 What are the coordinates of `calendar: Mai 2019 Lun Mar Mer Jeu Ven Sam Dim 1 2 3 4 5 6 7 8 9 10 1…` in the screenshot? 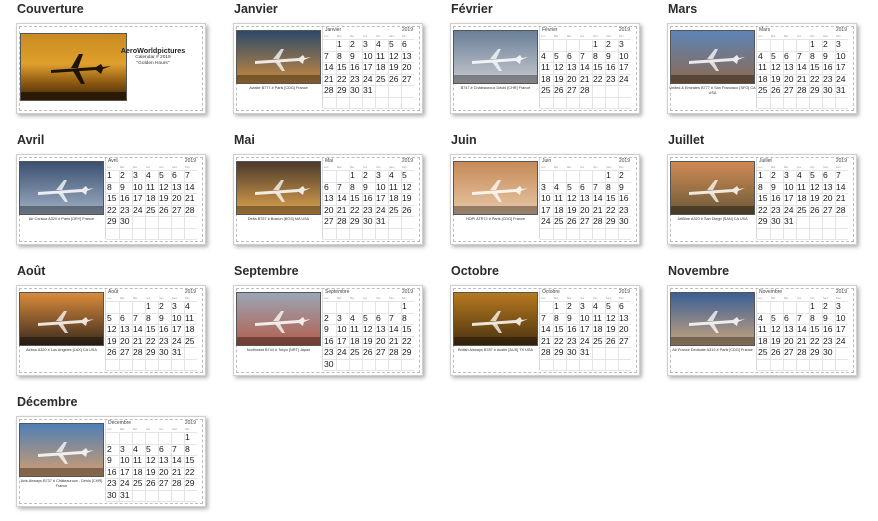 It's located at (368, 199).